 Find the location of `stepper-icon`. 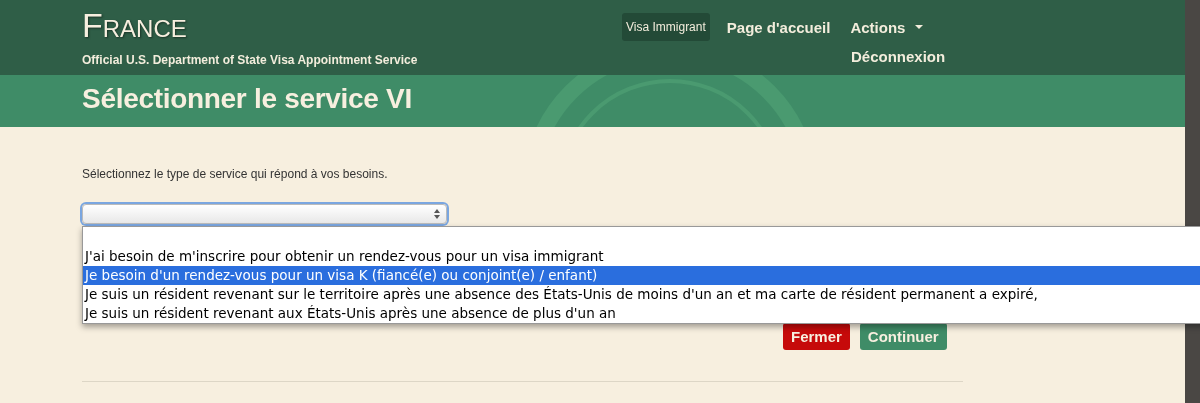

stepper-icon is located at coordinates (437, 214).